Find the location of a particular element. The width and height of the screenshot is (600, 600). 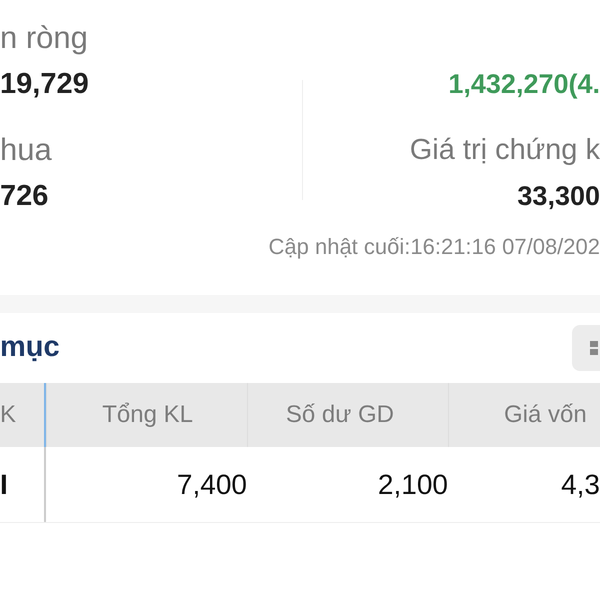

section-title: mục is located at coordinates (30, 348).